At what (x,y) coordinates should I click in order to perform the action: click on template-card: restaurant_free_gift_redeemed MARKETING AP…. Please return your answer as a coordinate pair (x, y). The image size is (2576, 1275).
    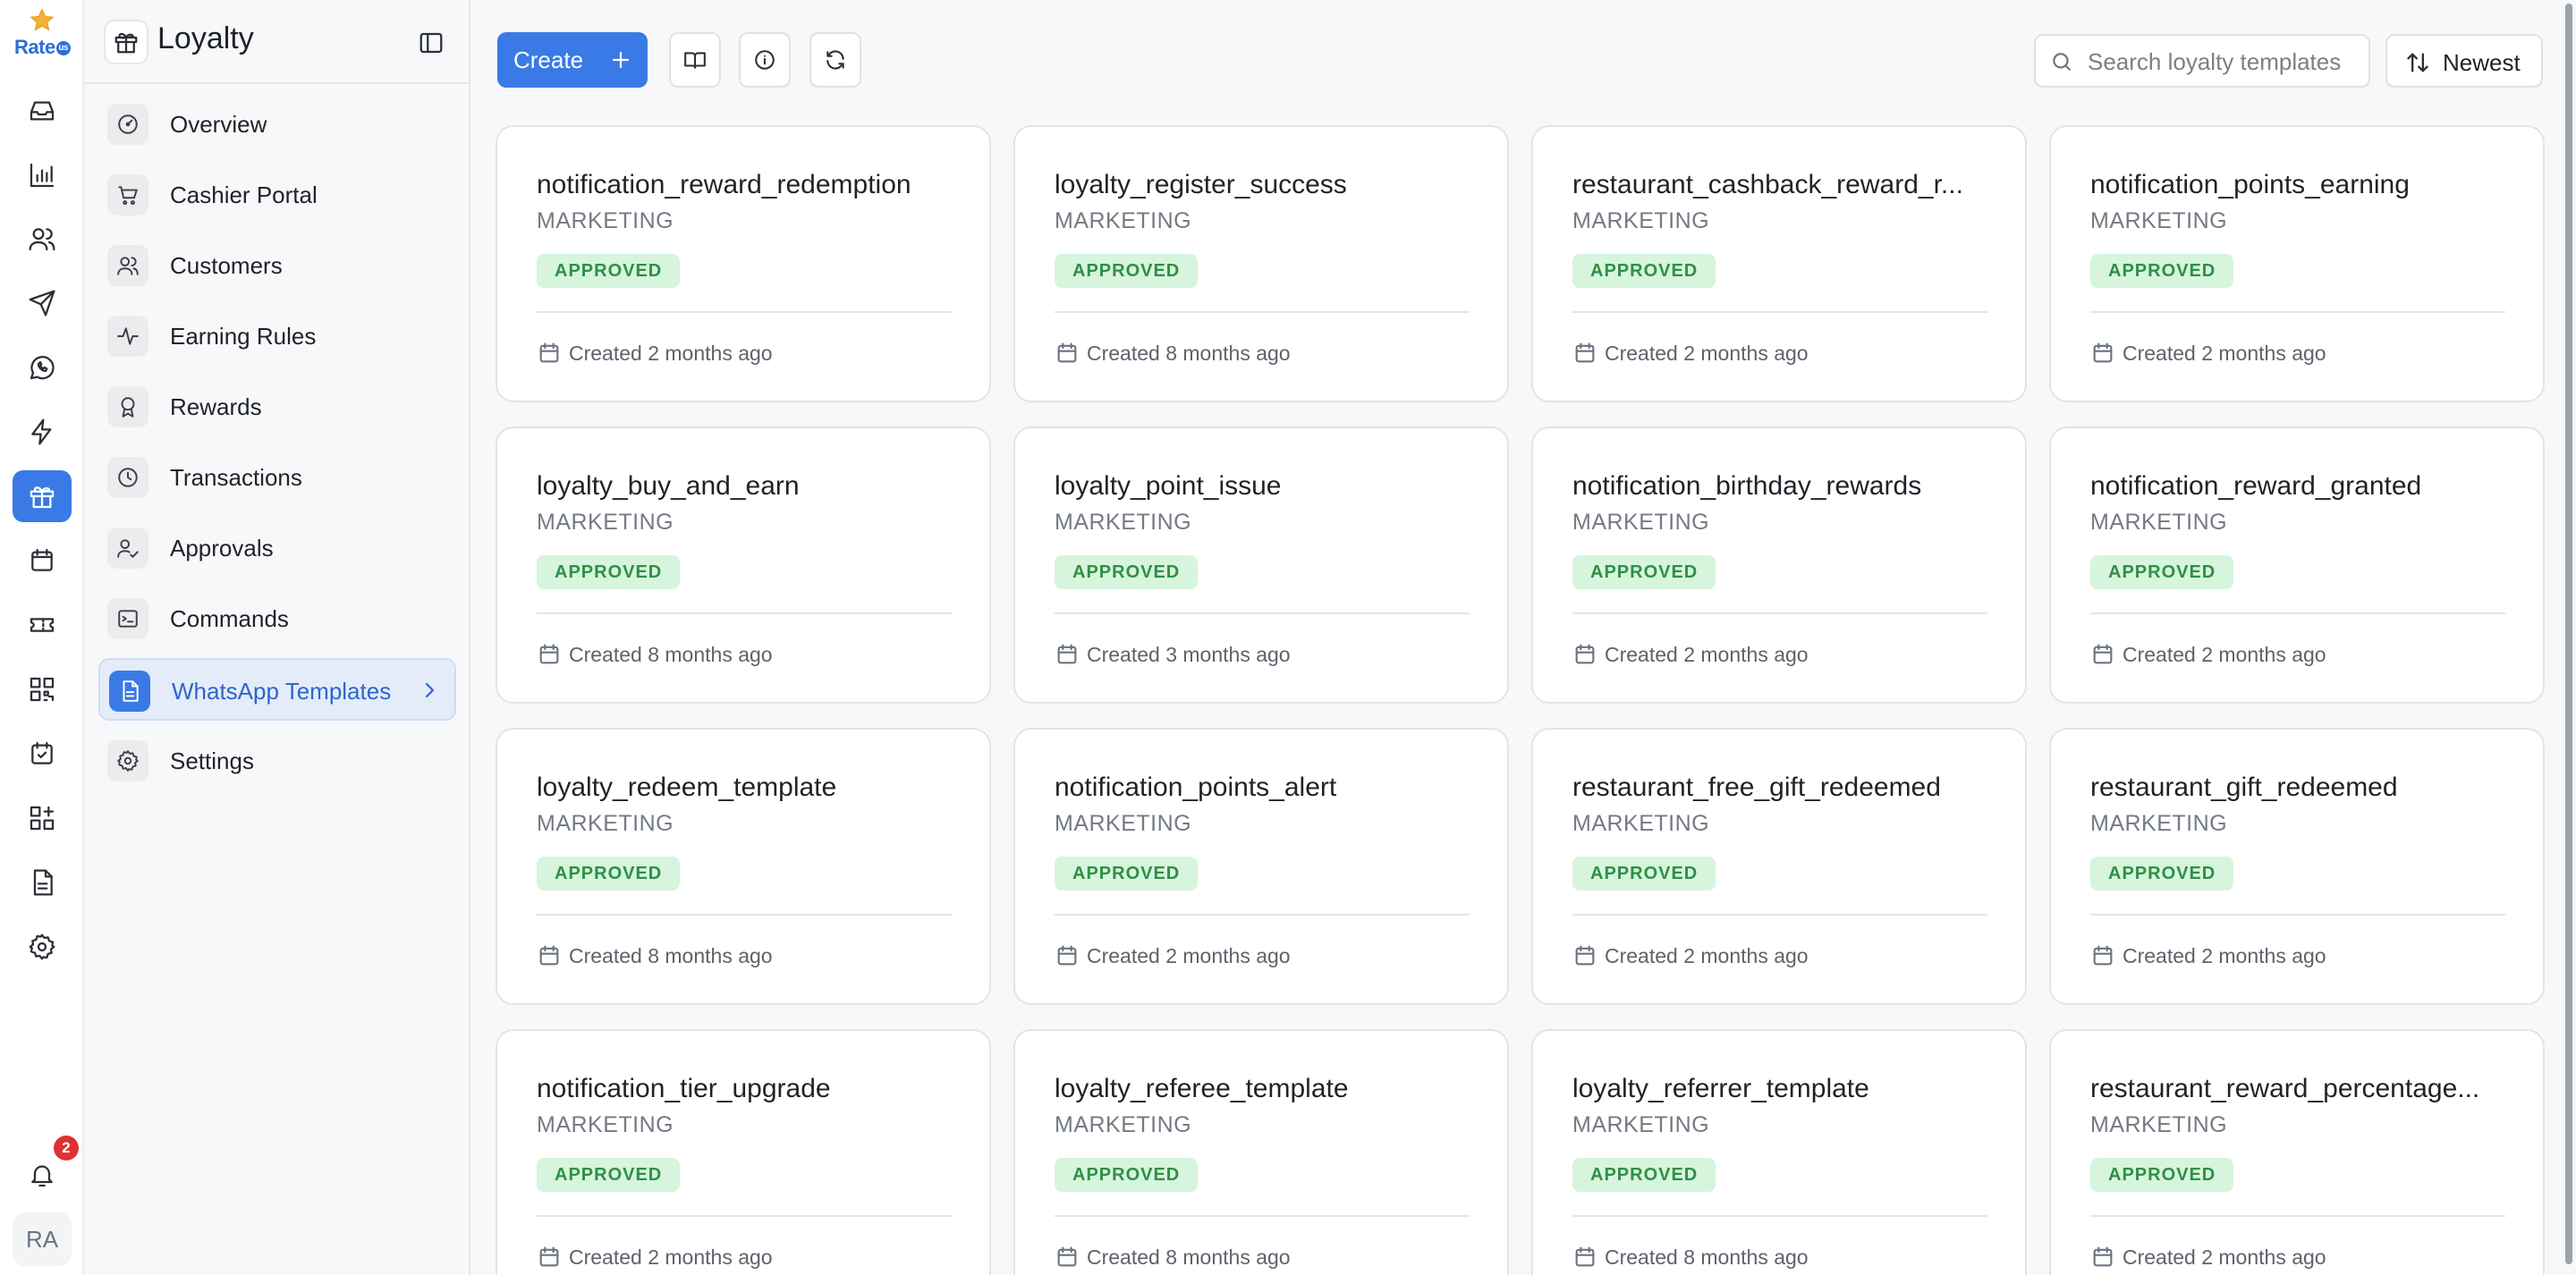
    Looking at the image, I should click on (1779, 866).